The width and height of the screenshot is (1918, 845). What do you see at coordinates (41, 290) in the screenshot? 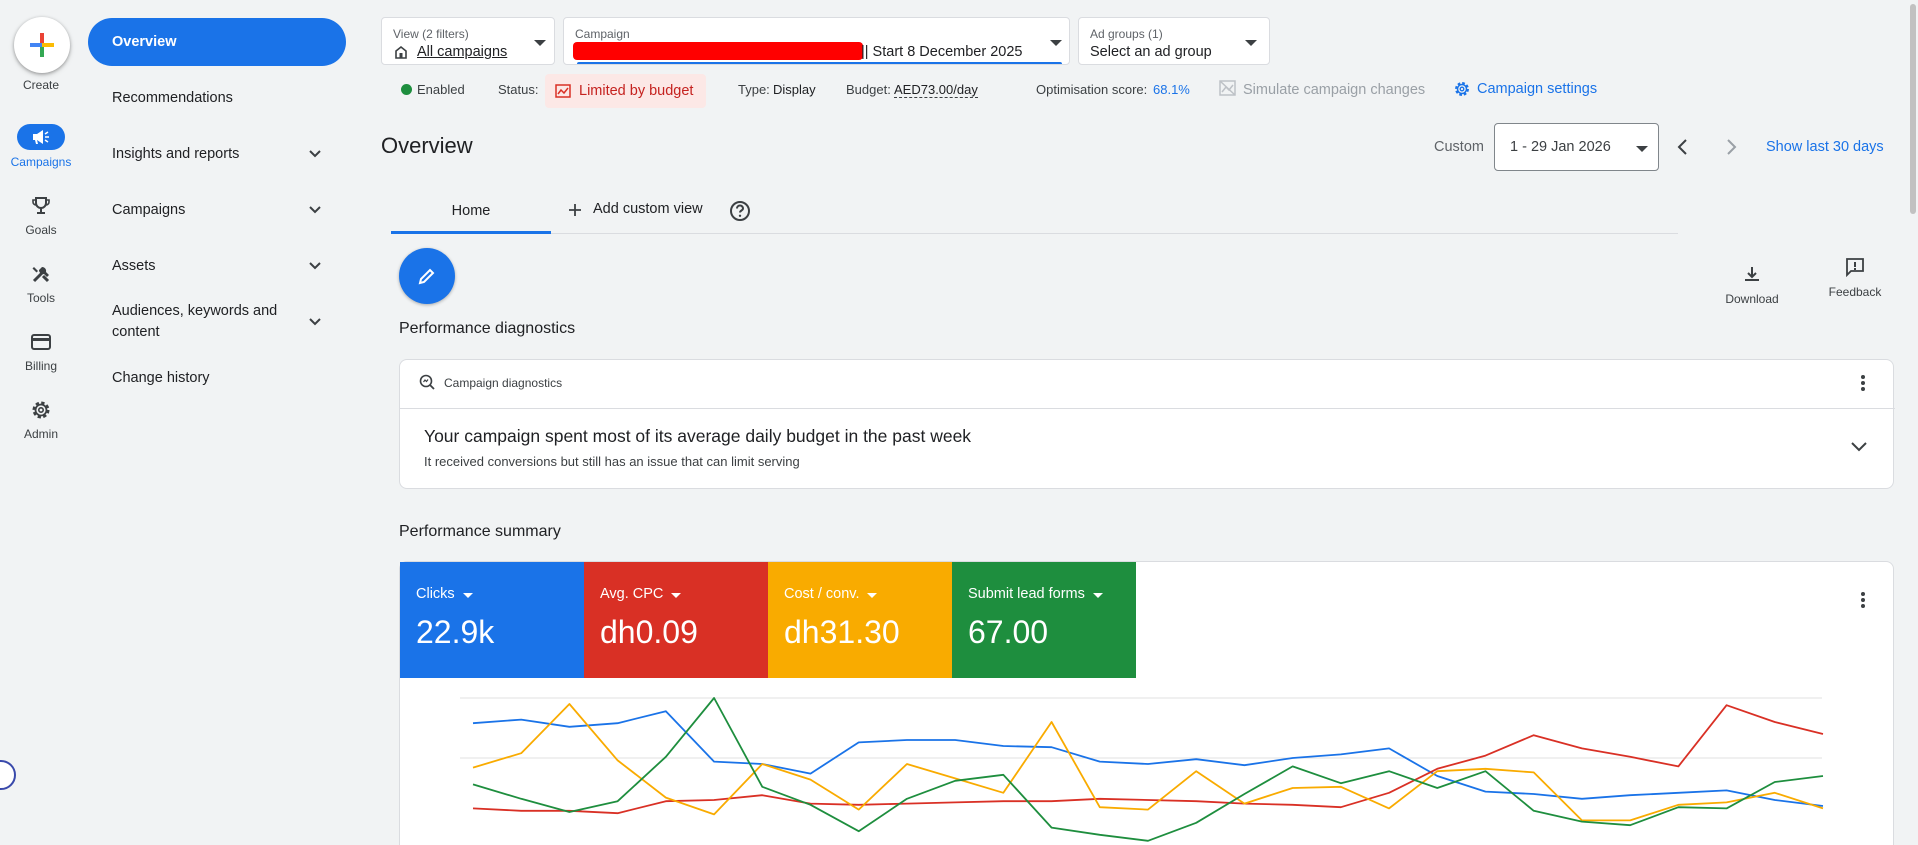
I see `rail-item-tools: Tools` at bounding box center [41, 290].